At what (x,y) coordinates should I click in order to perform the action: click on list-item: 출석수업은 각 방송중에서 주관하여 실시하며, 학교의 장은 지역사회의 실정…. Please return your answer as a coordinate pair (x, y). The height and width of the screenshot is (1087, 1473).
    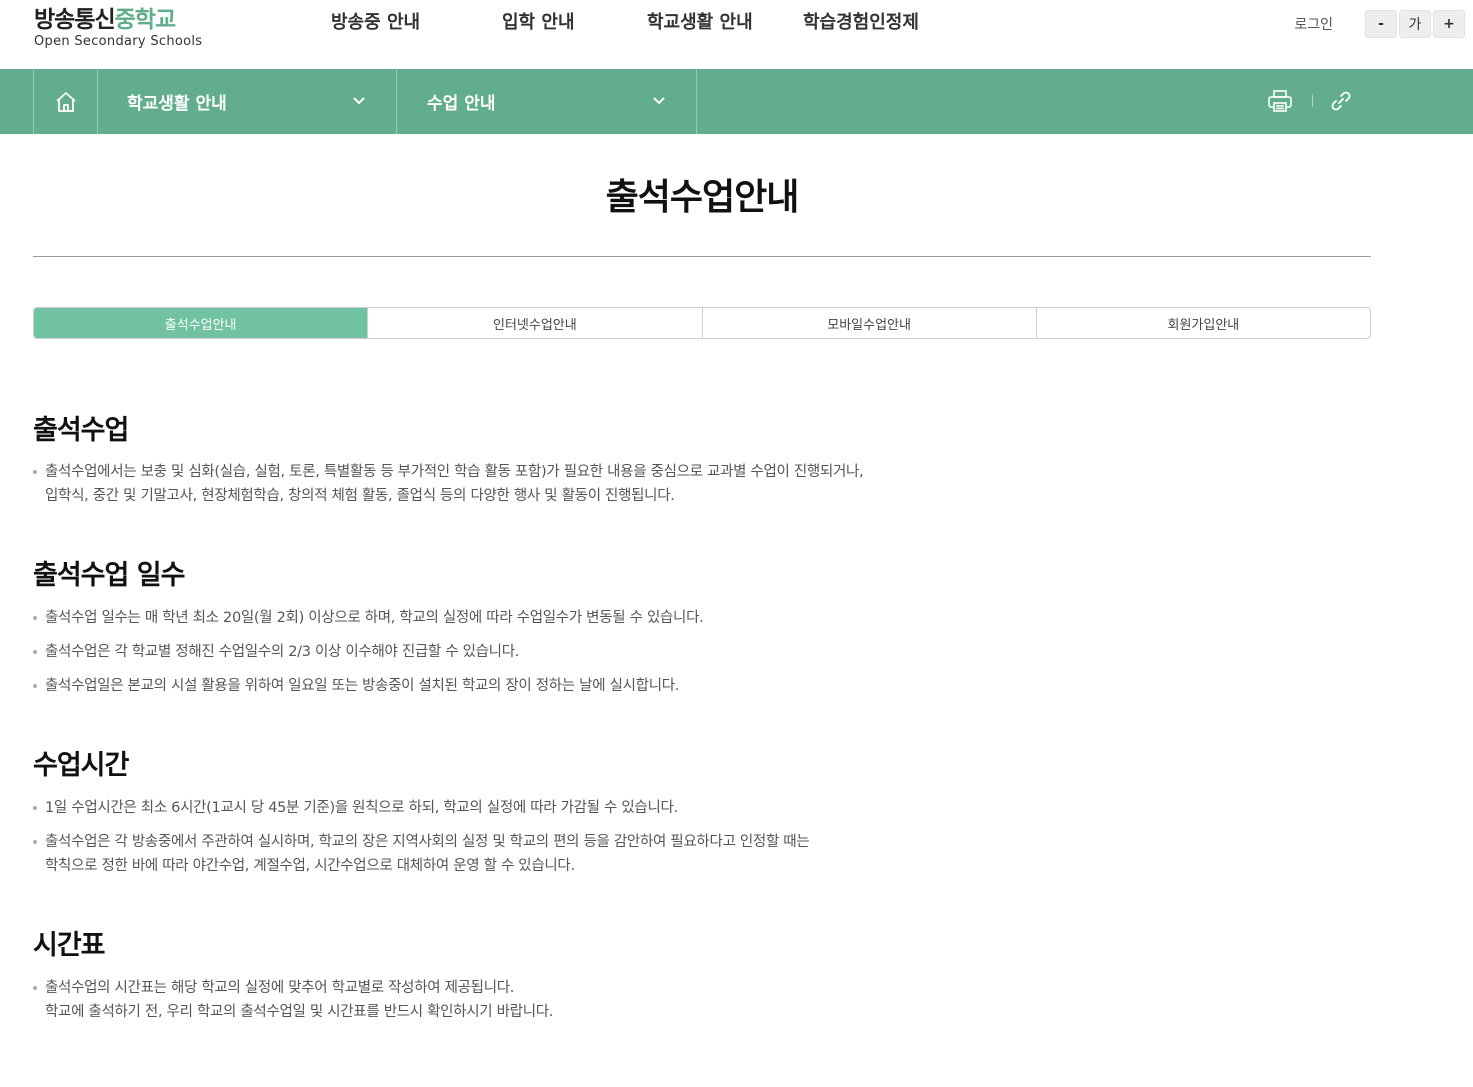
    Looking at the image, I should click on (421, 854).